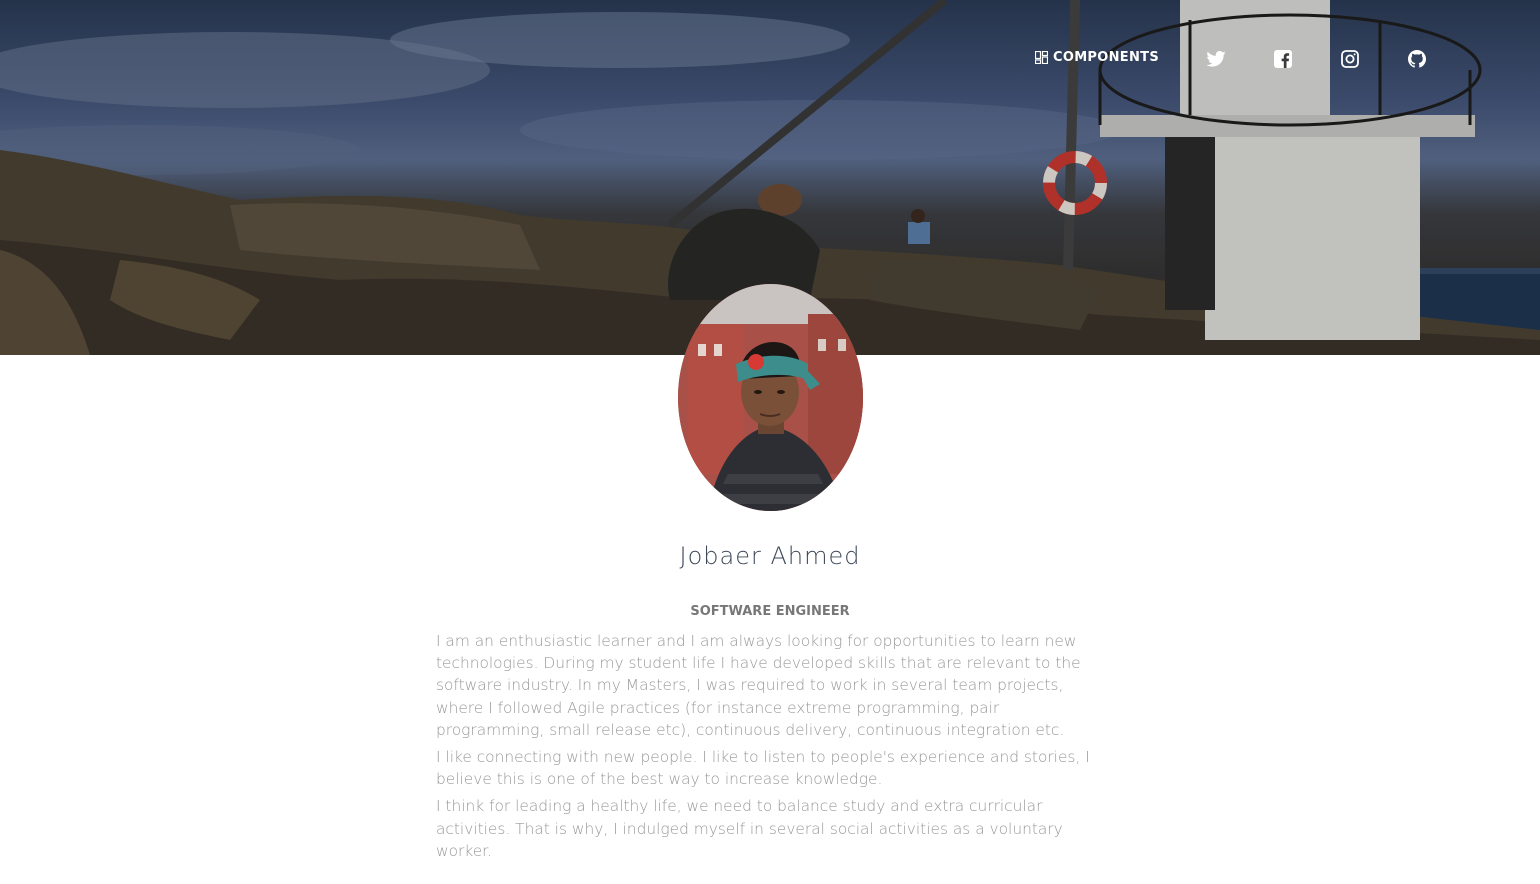 This screenshot has height=884, width=1540. I want to click on profile-title: SOFTWARE ENGINEER, so click(770, 611).